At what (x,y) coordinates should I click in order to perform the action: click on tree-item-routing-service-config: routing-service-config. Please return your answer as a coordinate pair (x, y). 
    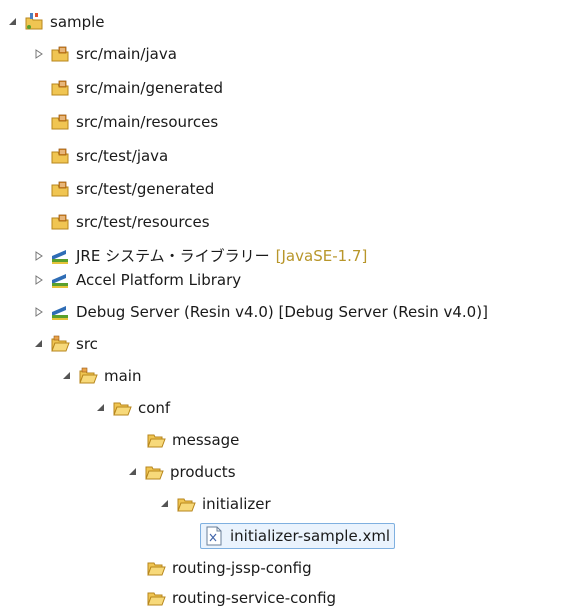
    Looking at the image, I should click on (241, 598).